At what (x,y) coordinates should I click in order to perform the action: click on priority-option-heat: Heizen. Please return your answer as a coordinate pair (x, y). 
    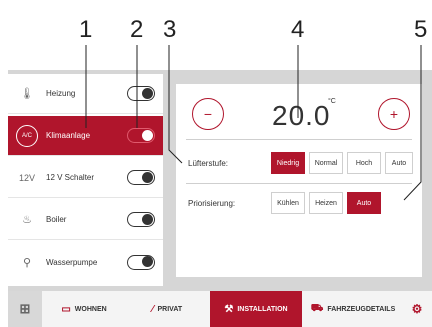
    Looking at the image, I should click on (326, 203).